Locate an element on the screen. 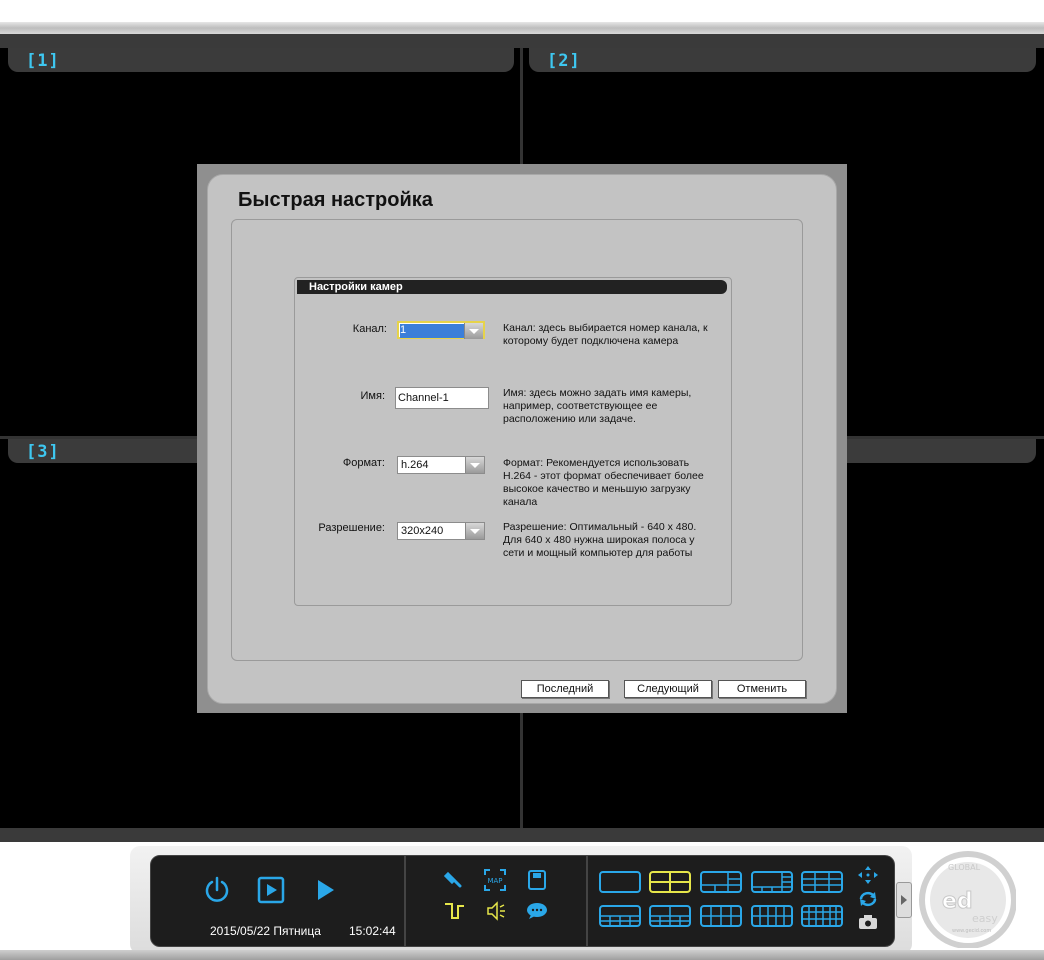  toolbar-expand-arrow is located at coordinates (904, 900).